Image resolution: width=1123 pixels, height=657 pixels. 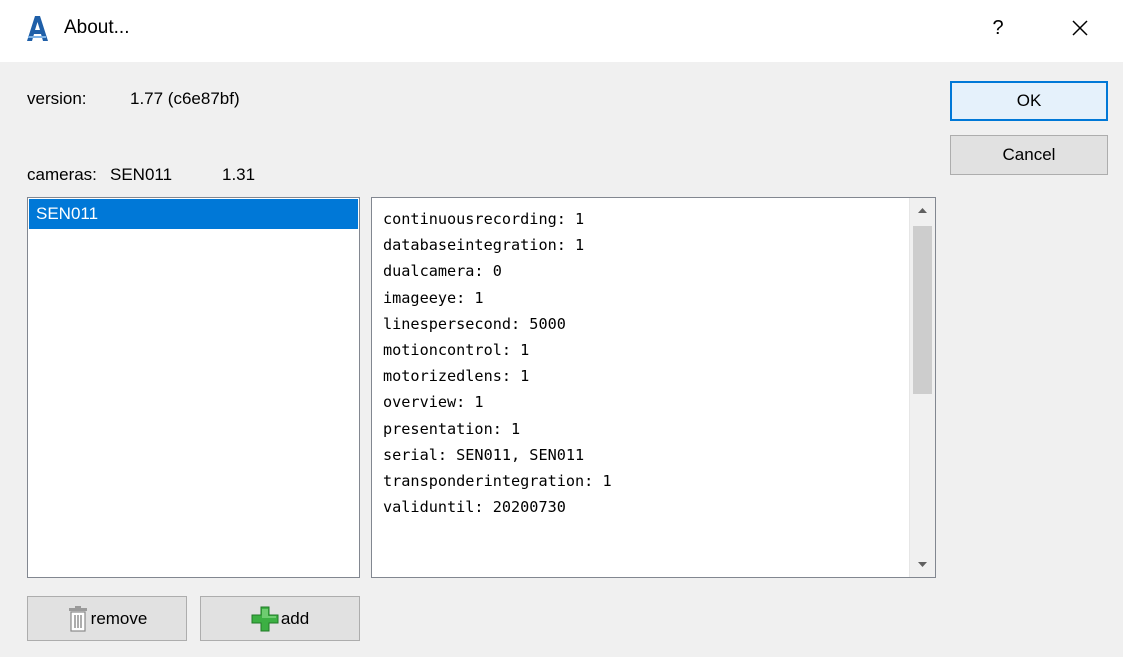 What do you see at coordinates (452, 428) in the screenshot?
I see `detail-line: presentation: 1` at bounding box center [452, 428].